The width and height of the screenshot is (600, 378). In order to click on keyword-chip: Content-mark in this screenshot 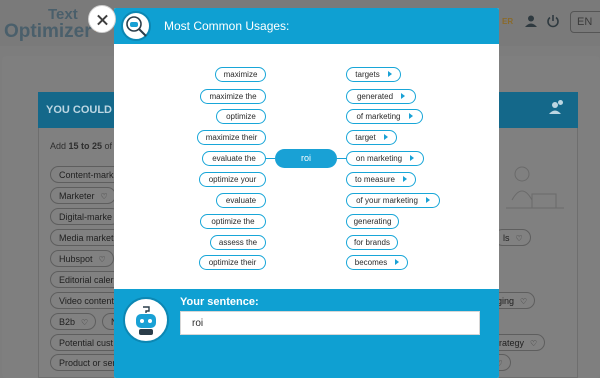, I will do `click(86, 174)`.